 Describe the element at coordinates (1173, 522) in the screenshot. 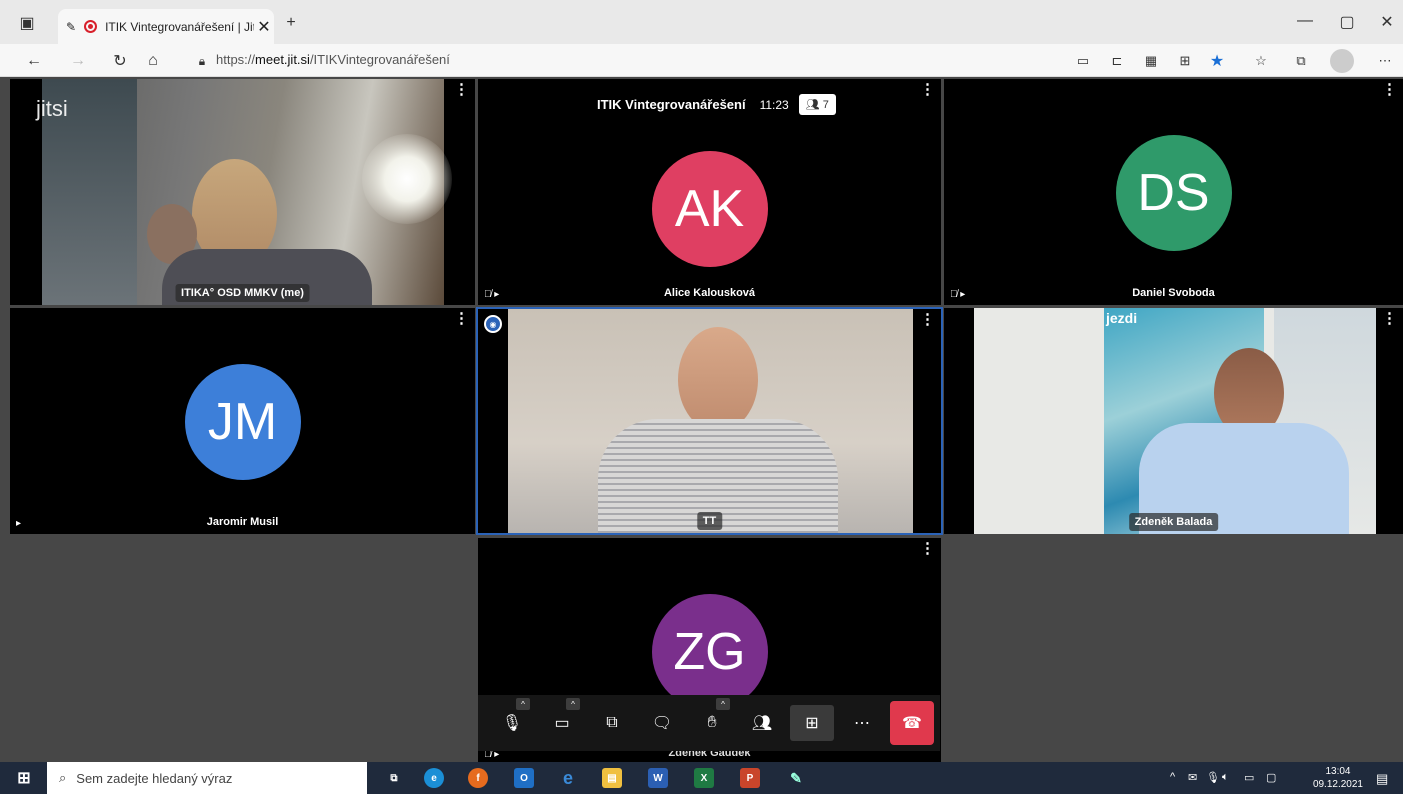

I see `participant-name: Zdeněk Balada` at that location.